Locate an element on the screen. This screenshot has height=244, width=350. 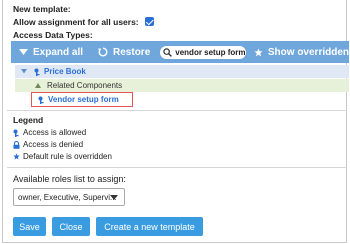
restore-label: Restore is located at coordinates (132, 52).